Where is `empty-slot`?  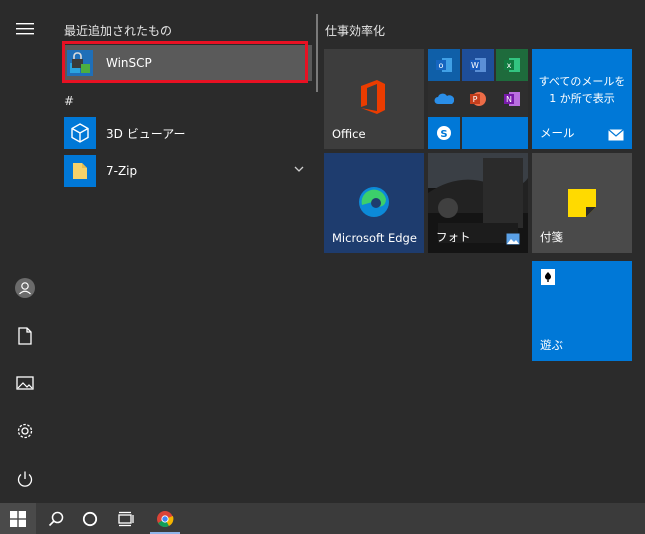
empty-slot is located at coordinates (495, 133).